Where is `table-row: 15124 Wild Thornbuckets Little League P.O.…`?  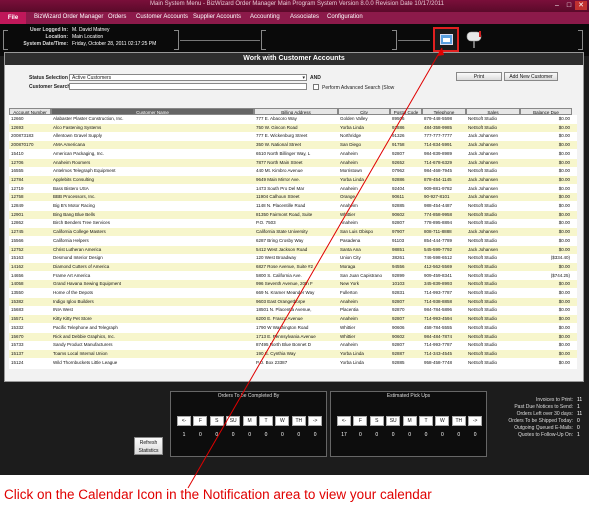
table-row: 15124 Wild Thornbuckets Little League P.O.… is located at coordinates (293, 363).